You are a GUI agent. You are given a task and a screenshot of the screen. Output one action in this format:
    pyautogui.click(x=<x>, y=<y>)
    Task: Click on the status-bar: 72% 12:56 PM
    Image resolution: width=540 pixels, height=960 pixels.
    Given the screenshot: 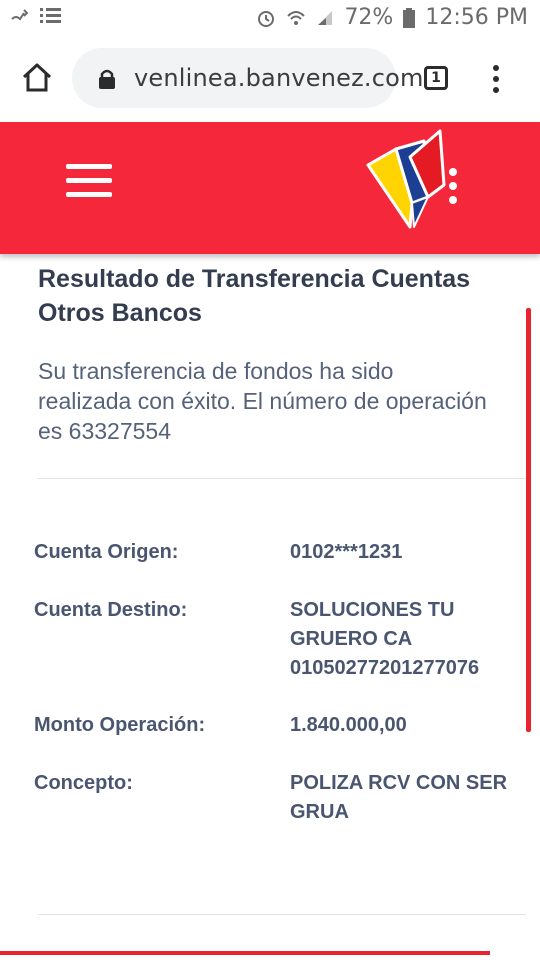 What is the action you would take?
    pyautogui.click(x=270, y=18)
    